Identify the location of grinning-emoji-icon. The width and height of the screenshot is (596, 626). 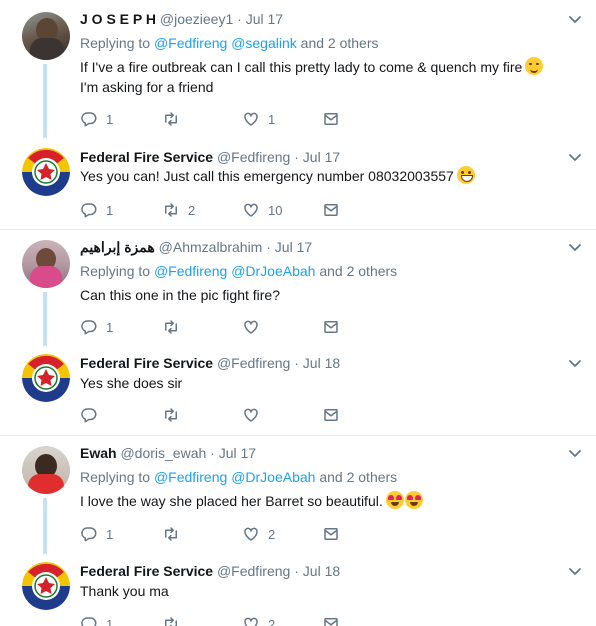
(465, 175).